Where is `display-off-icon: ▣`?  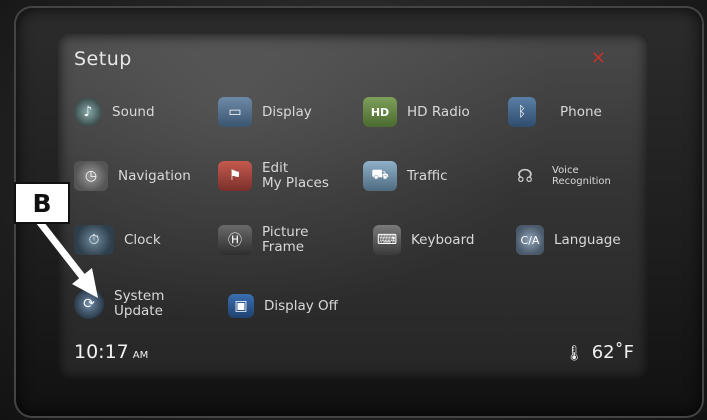
display-off-icon: ▣ is located at coordinates (241, 306).